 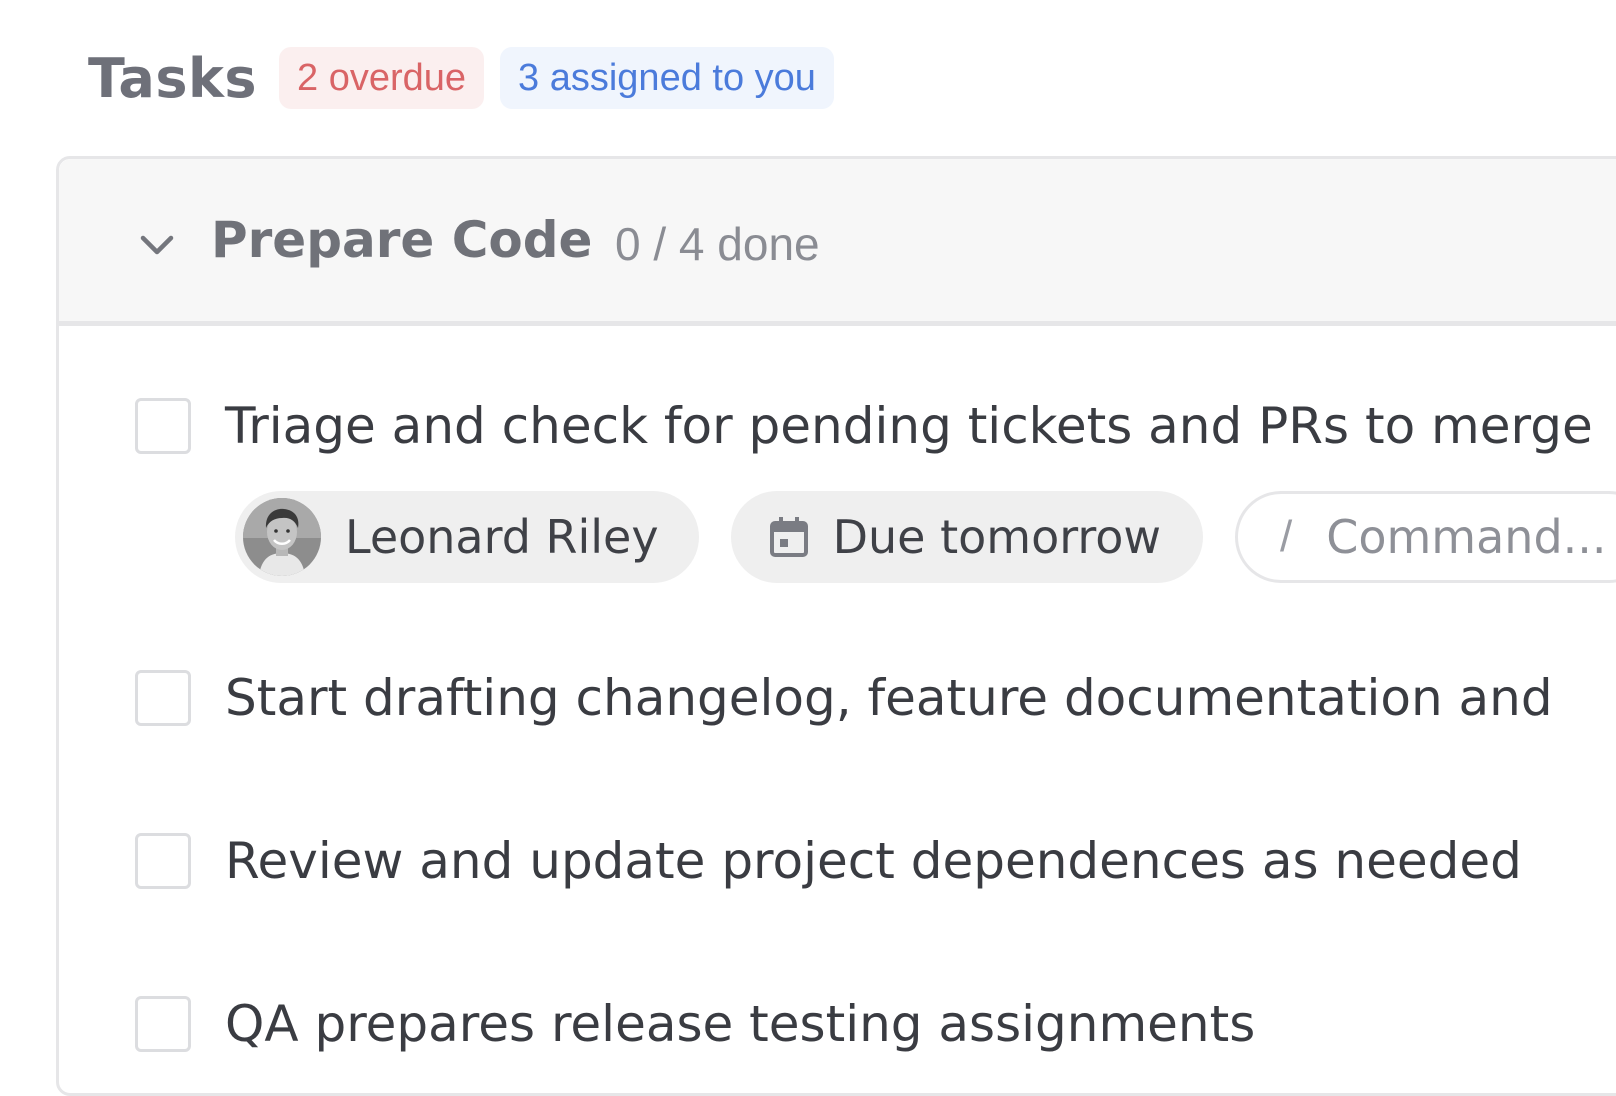 What do you see at coordinates (402, 240) in the screenshot?
I see `group-title: Prepare Code` at bounding box center [402, 240].